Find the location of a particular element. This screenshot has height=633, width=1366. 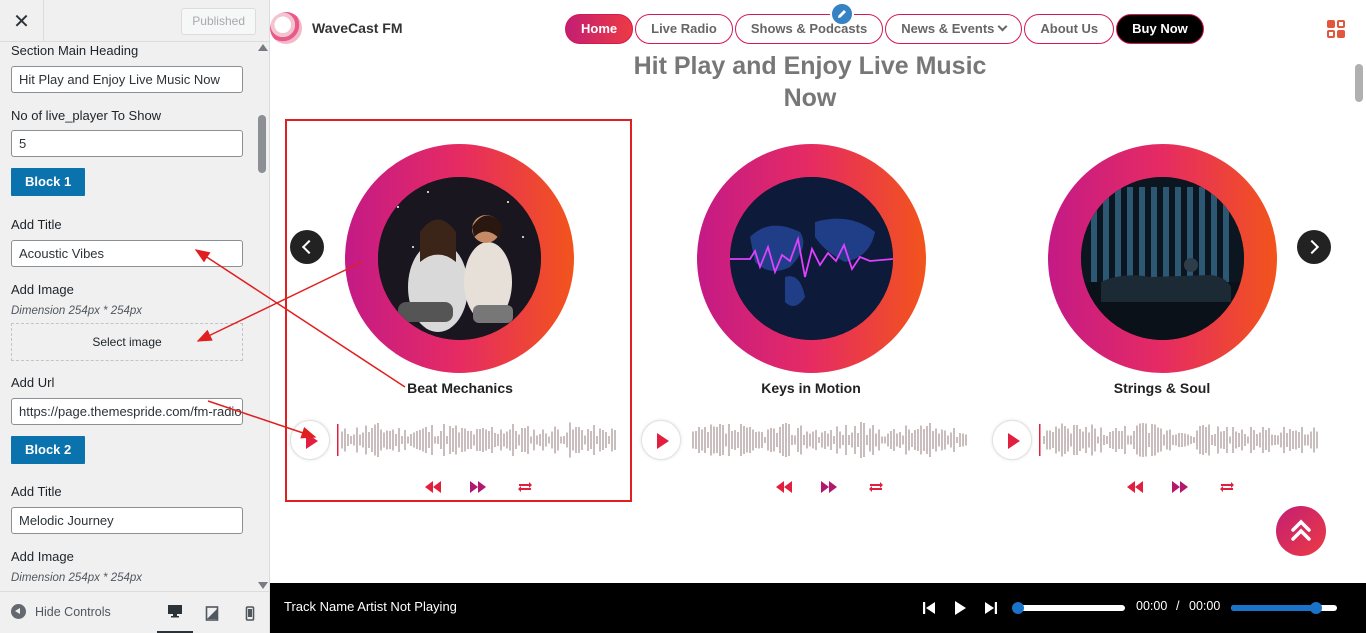

back-to-top-button is located at coordinates (1301, 531).